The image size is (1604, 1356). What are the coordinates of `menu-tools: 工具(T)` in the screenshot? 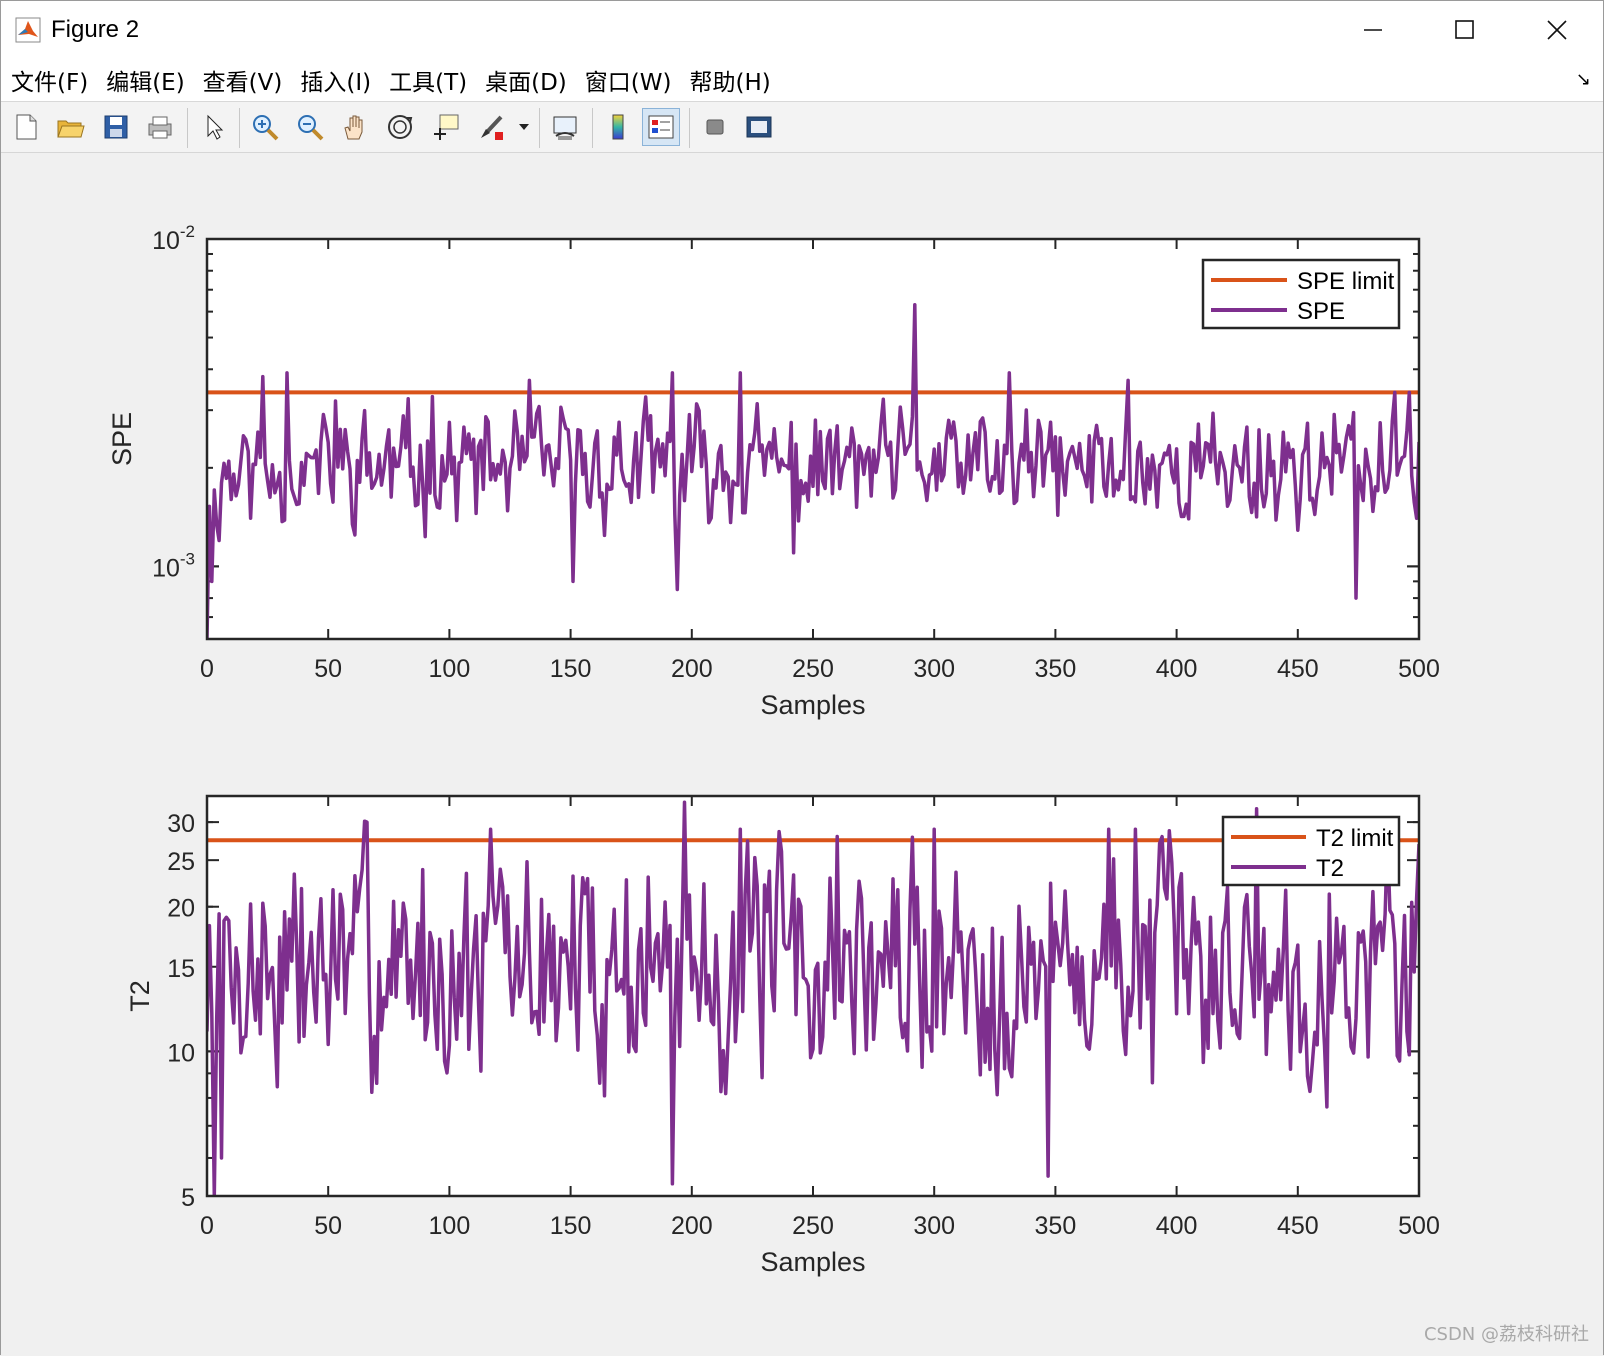 It's located at (427, 80).